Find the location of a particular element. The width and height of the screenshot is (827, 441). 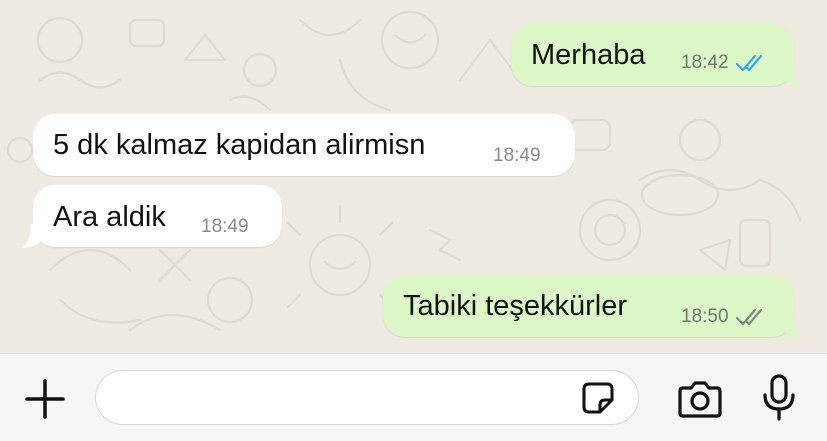

message-meta: 18:42 is located at coordinates (723, 63).